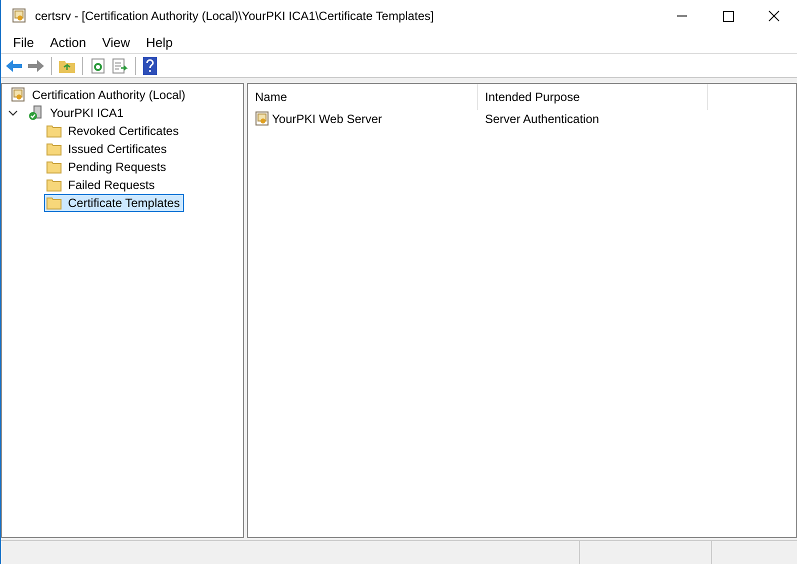  Describe the element at coordinates (107, 167) in the screenshot. I see `tree-item: Pending Requests` at that location.